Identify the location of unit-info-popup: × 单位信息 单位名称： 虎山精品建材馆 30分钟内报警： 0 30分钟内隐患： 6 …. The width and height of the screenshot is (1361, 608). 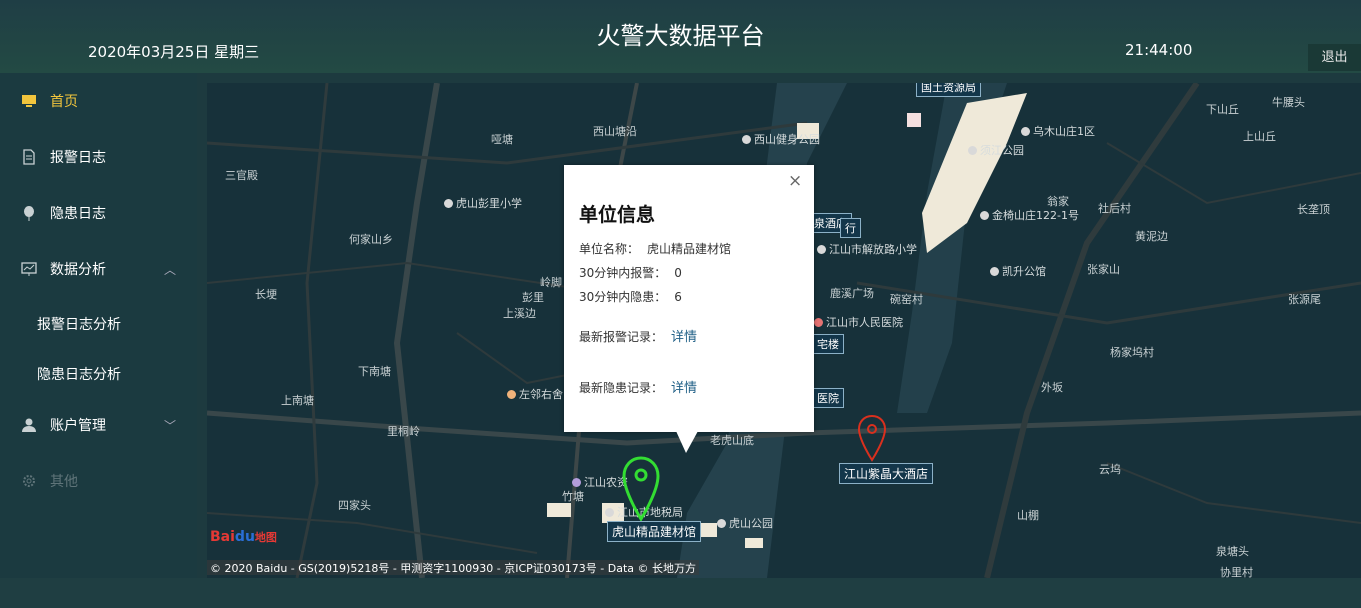
(689, 298).